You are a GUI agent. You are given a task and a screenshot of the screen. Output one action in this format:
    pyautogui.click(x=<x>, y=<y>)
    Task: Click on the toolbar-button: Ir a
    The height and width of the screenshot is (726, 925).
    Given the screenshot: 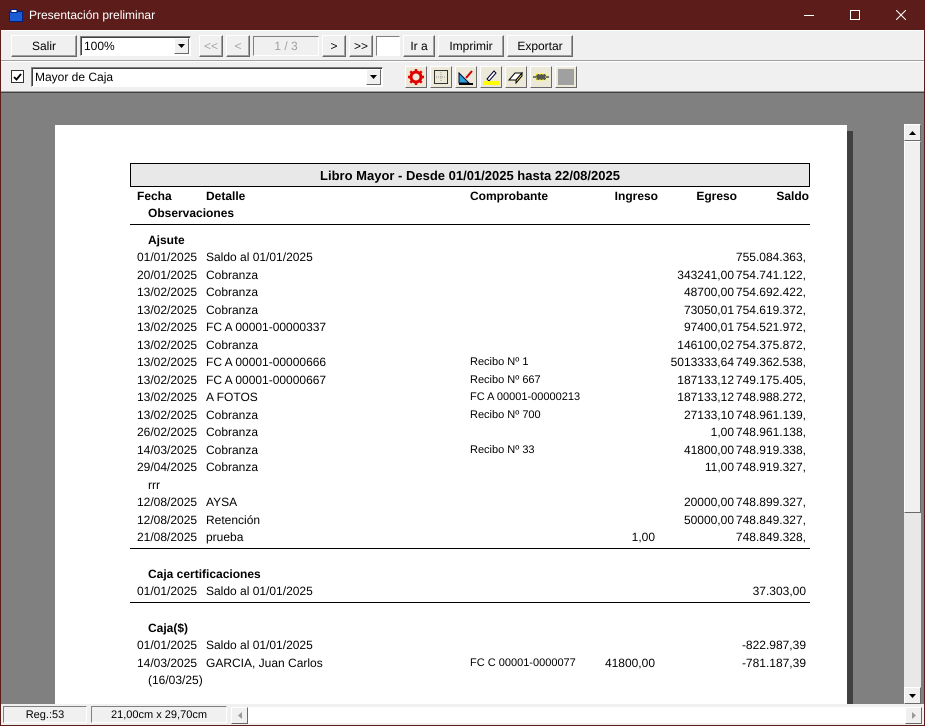 What is the action you would take?
    pyautogui.click(x=419, y=45)
    